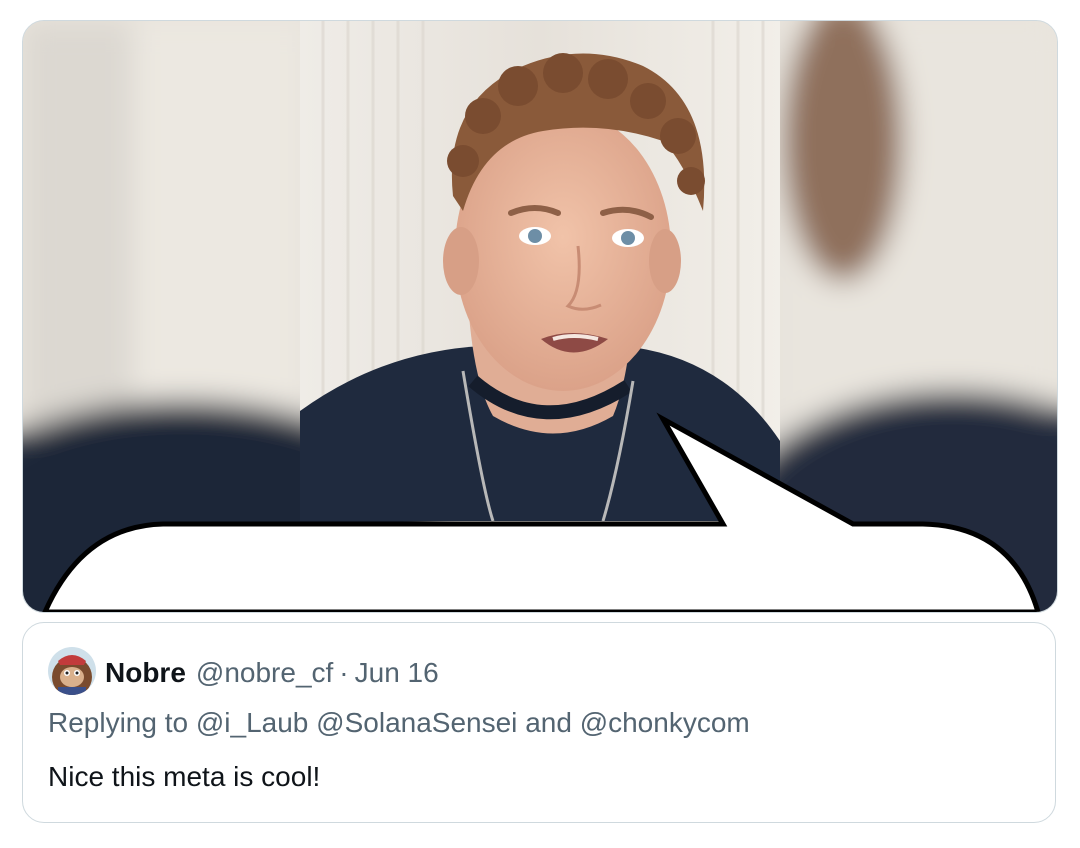 The width and height of the screenshot is (1080, 848). Describe the element at coordinates (252, 722) in the screenshot. I see `mention-link: @i_Laub` at that location.